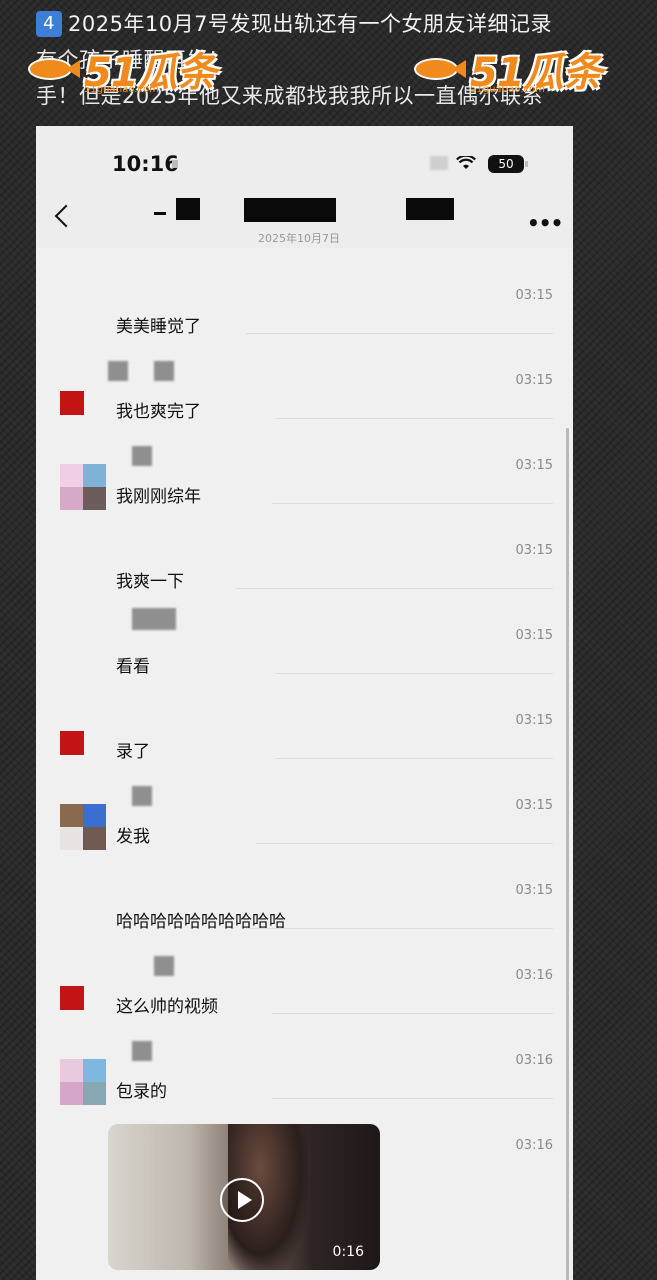 The image size is (657, 1280). I want to click on list-item: 03:15 我爽一下, so click(304, 547).